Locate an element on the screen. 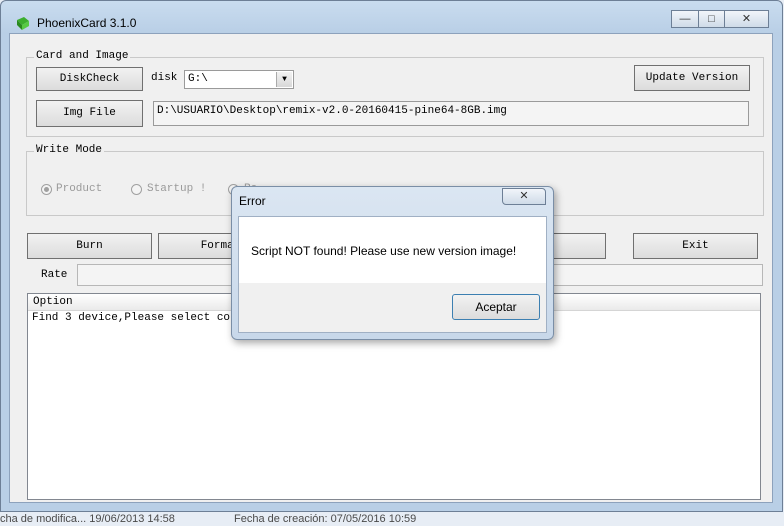 The image size is (784, 526). disk-label: disk is located at coordinates (164, 78).